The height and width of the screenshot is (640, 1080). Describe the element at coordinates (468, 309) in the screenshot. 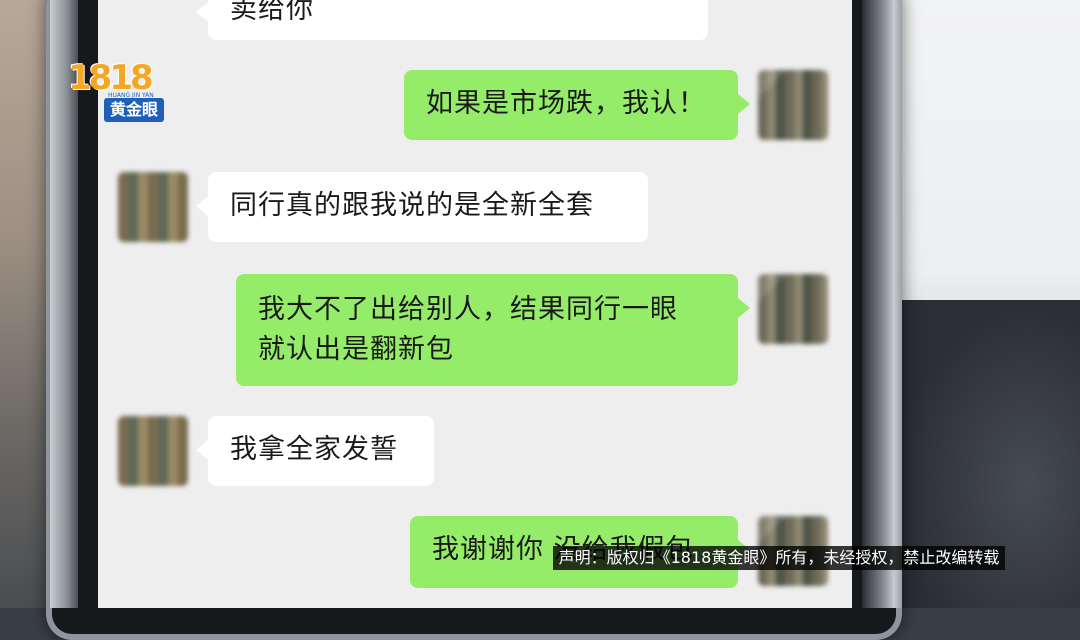

I see `message-text-line: 我大不了出给别人，结果同行一眼` at that location.